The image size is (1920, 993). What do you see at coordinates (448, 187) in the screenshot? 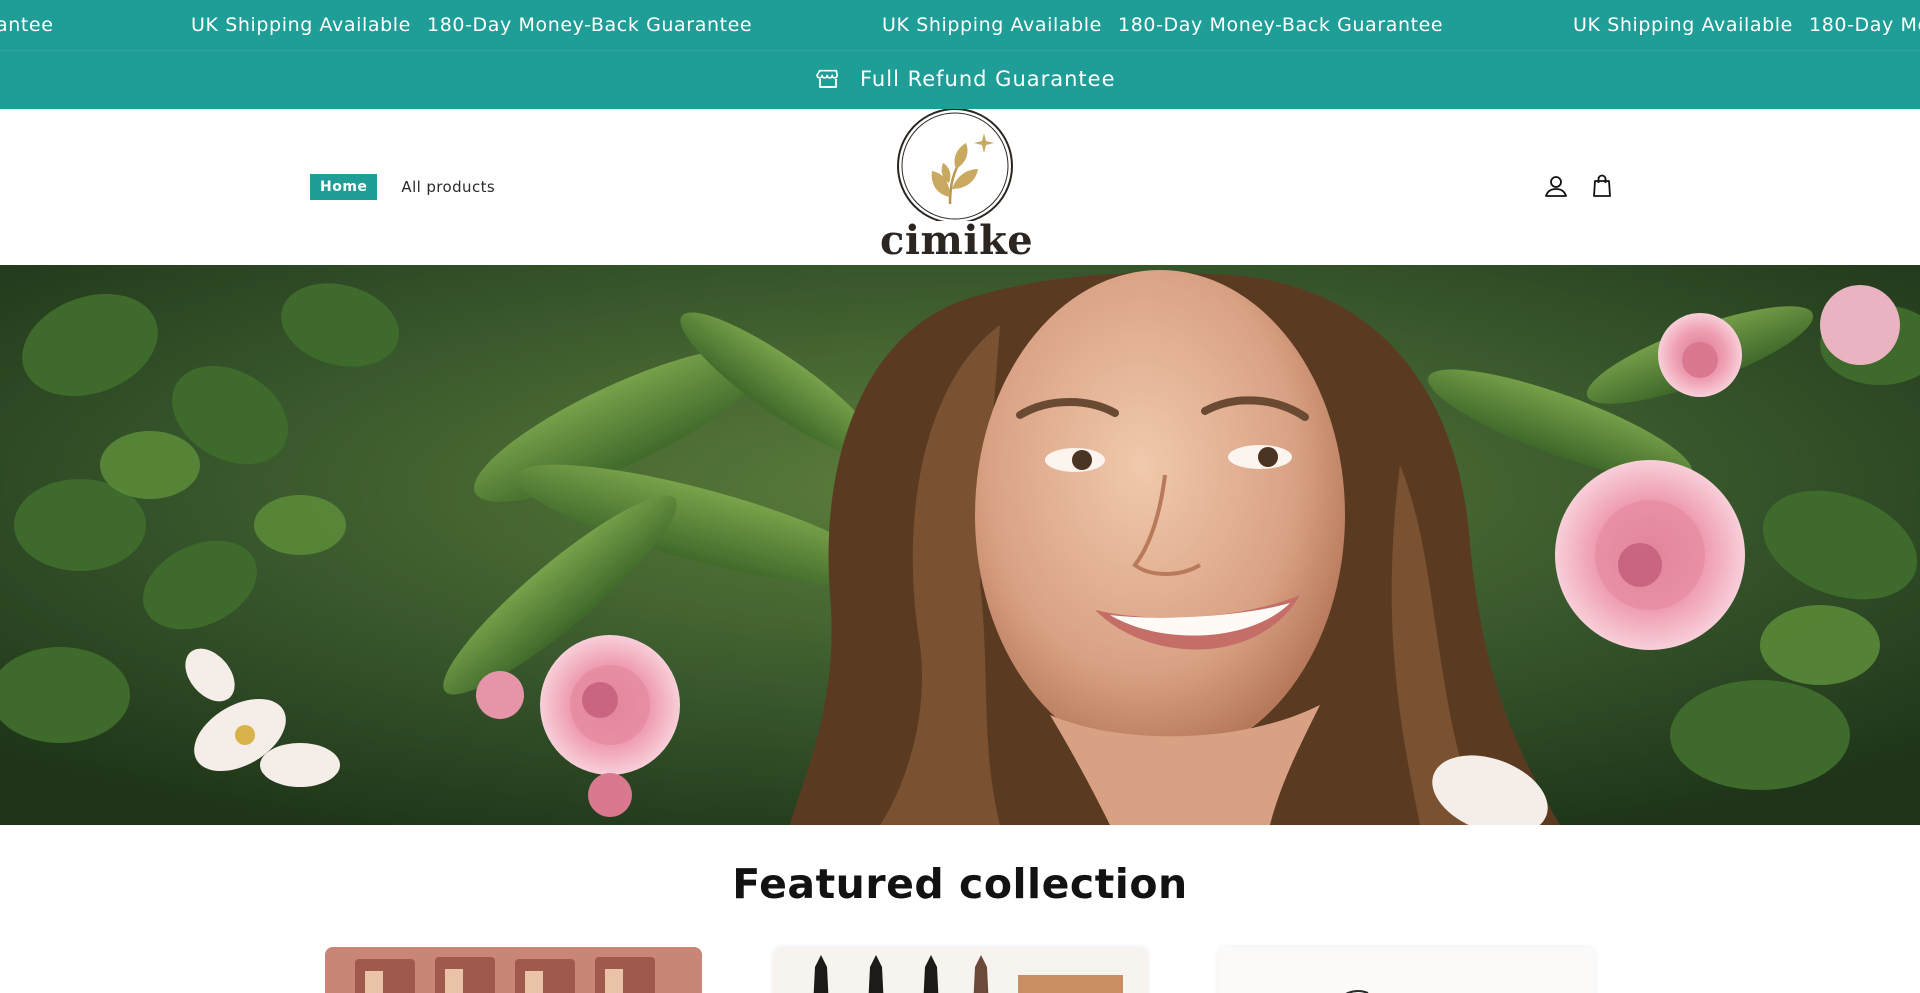
I see `nav-link-all-products: All products` at bounding box center [448, 187].